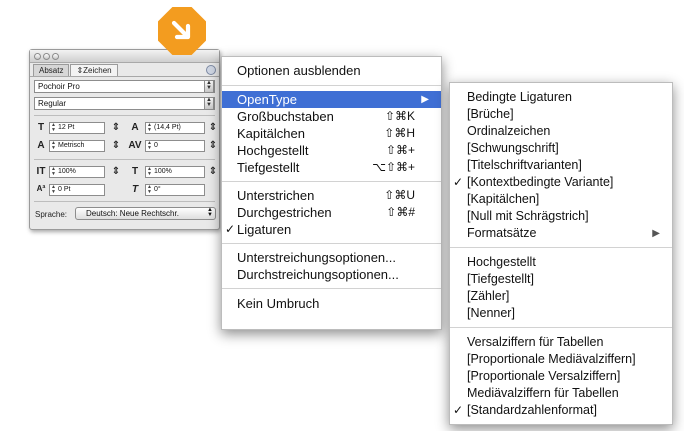  Describe the element at coordinates (145, 213) in the screenshot. I see `language-select: Deutsch: Neue Rechtschr. ▲ ▼` at that location.